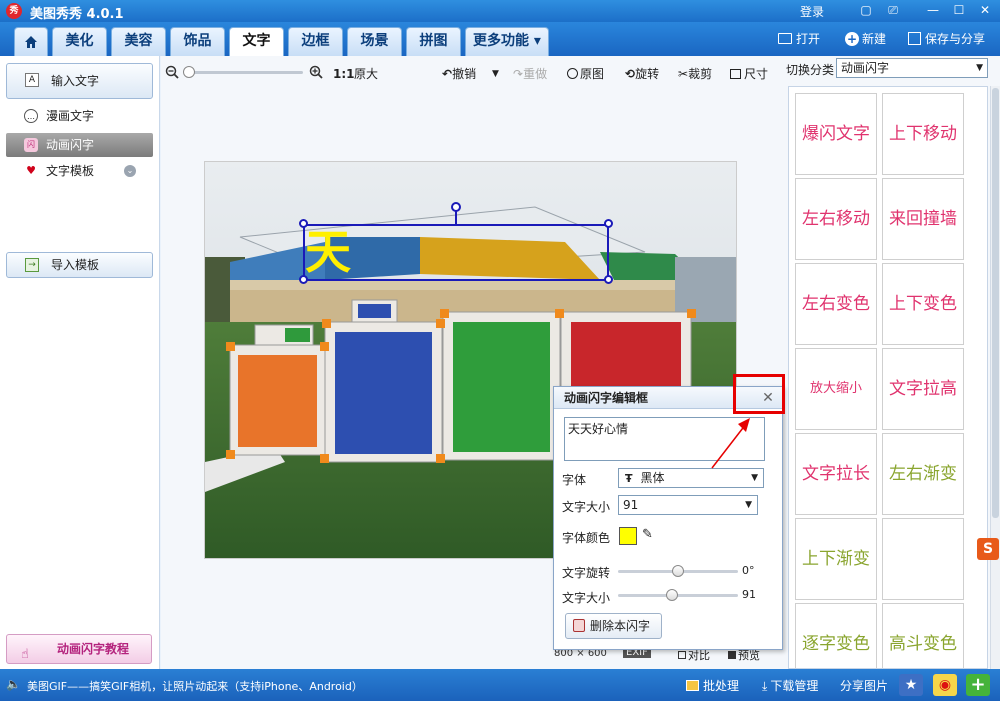 Image resolution: width=1000 pixels, height=701 pixels. I want to click on effect-tile: 左右变色, so click(836, 304).